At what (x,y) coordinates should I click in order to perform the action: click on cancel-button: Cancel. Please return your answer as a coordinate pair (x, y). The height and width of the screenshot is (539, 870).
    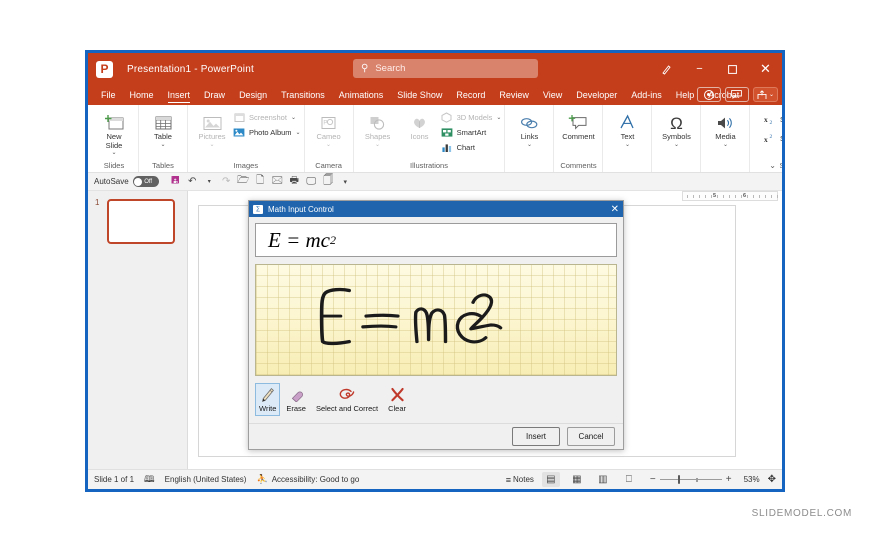
    Looking at the image, I should click on (591, 436).